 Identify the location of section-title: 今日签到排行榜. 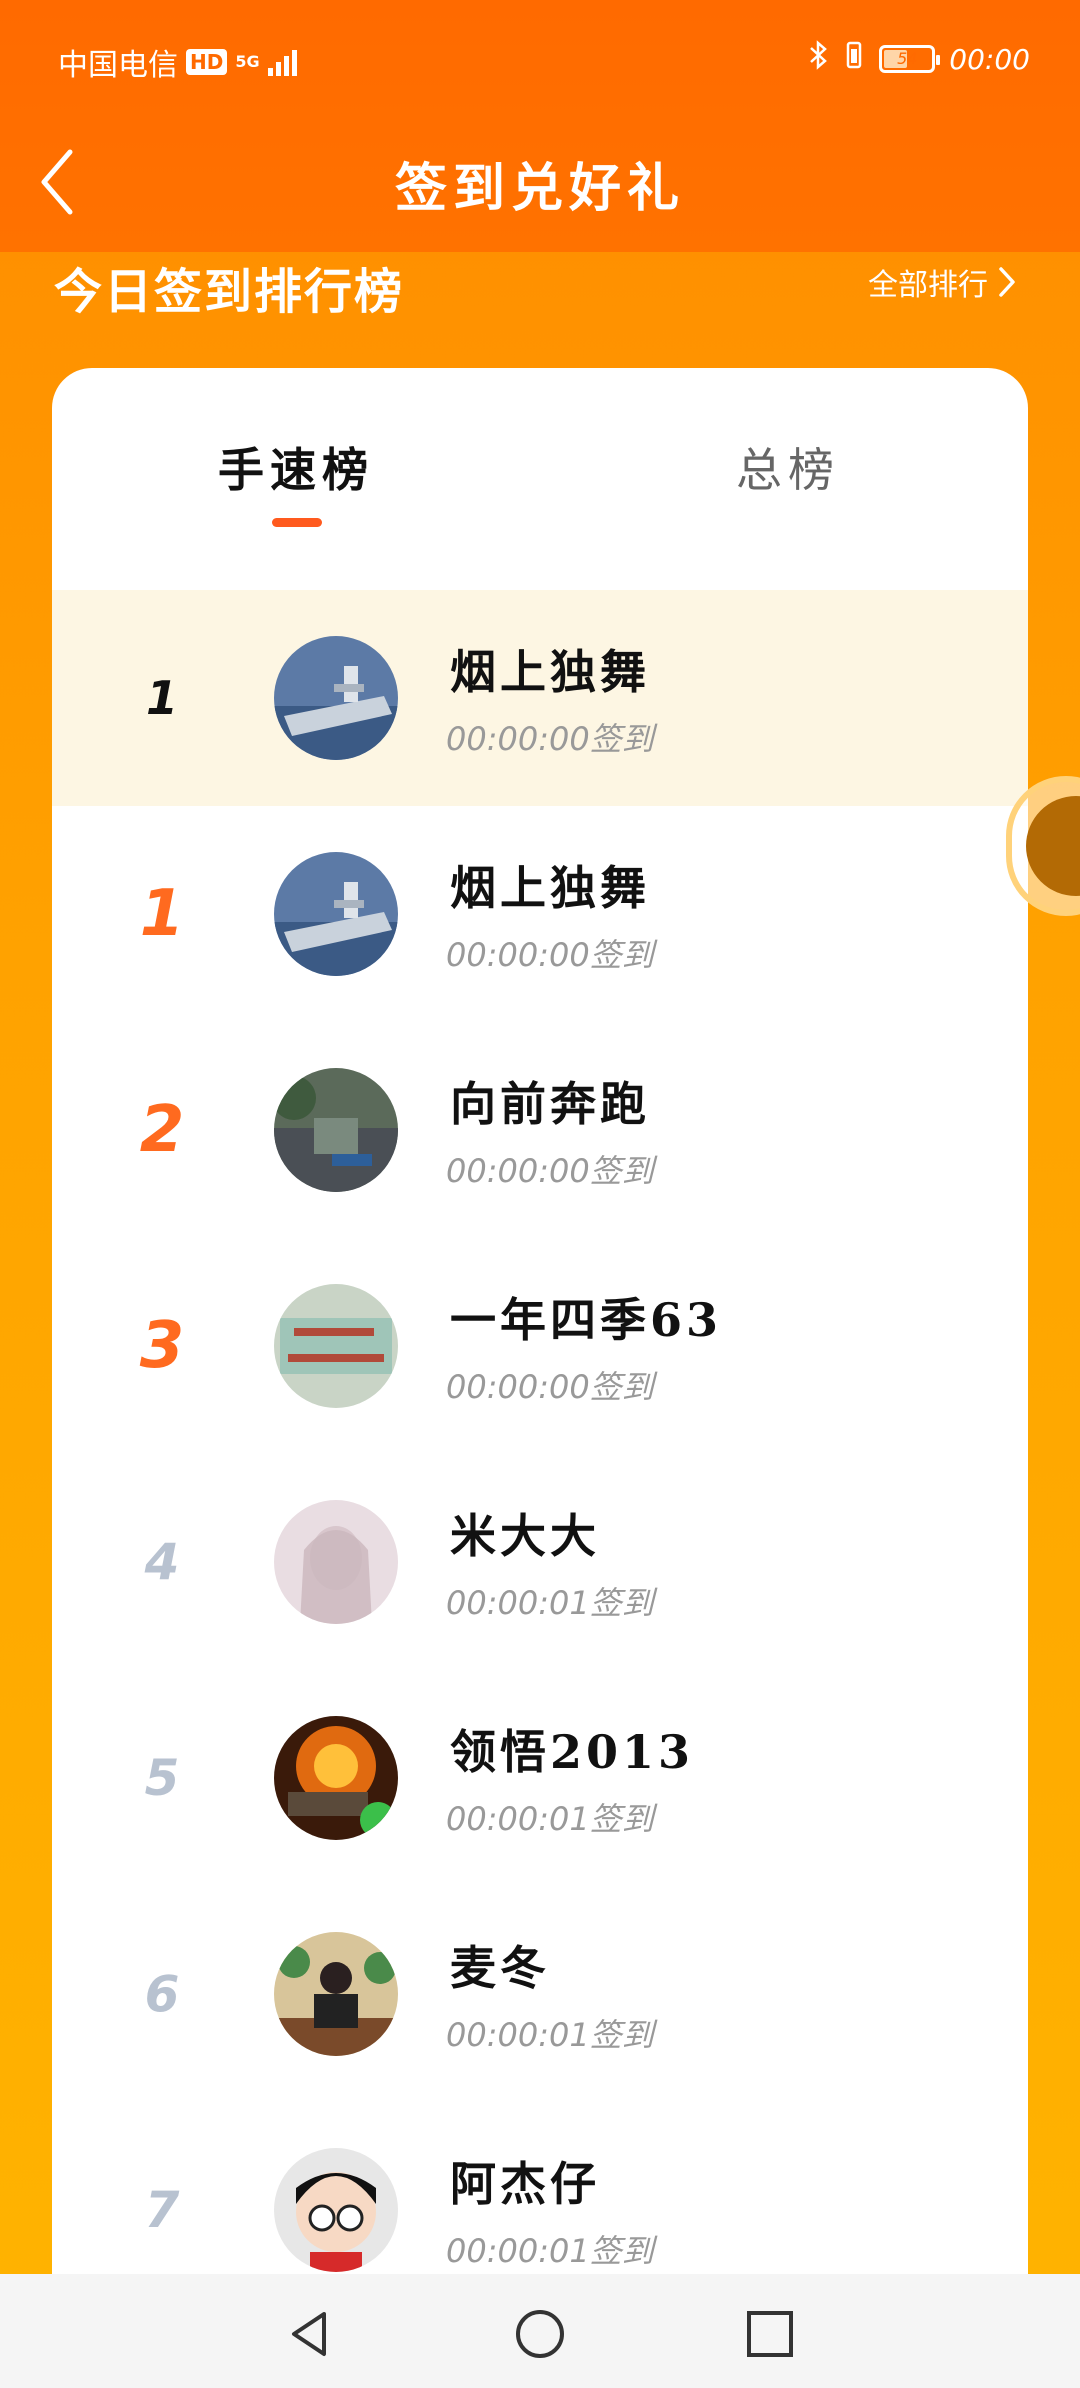
(229, 292).